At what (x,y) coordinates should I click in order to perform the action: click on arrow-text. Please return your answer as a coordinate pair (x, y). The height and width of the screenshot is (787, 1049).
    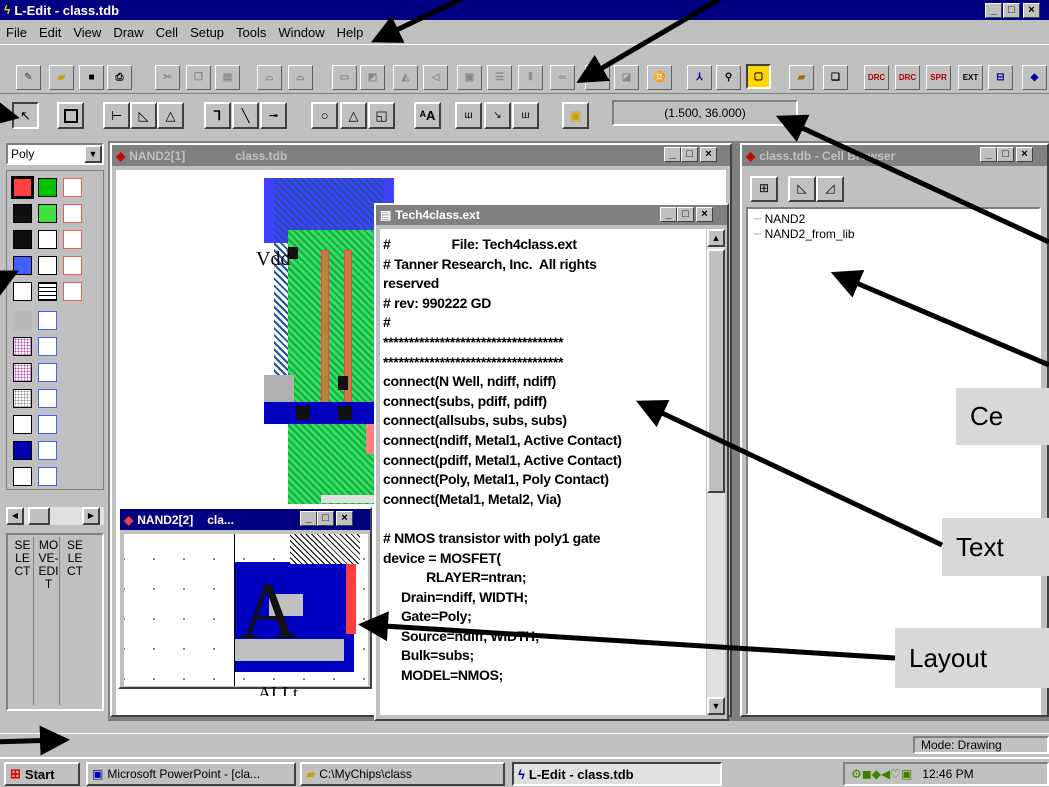
    Looking at the image, I should click on (789, 473).